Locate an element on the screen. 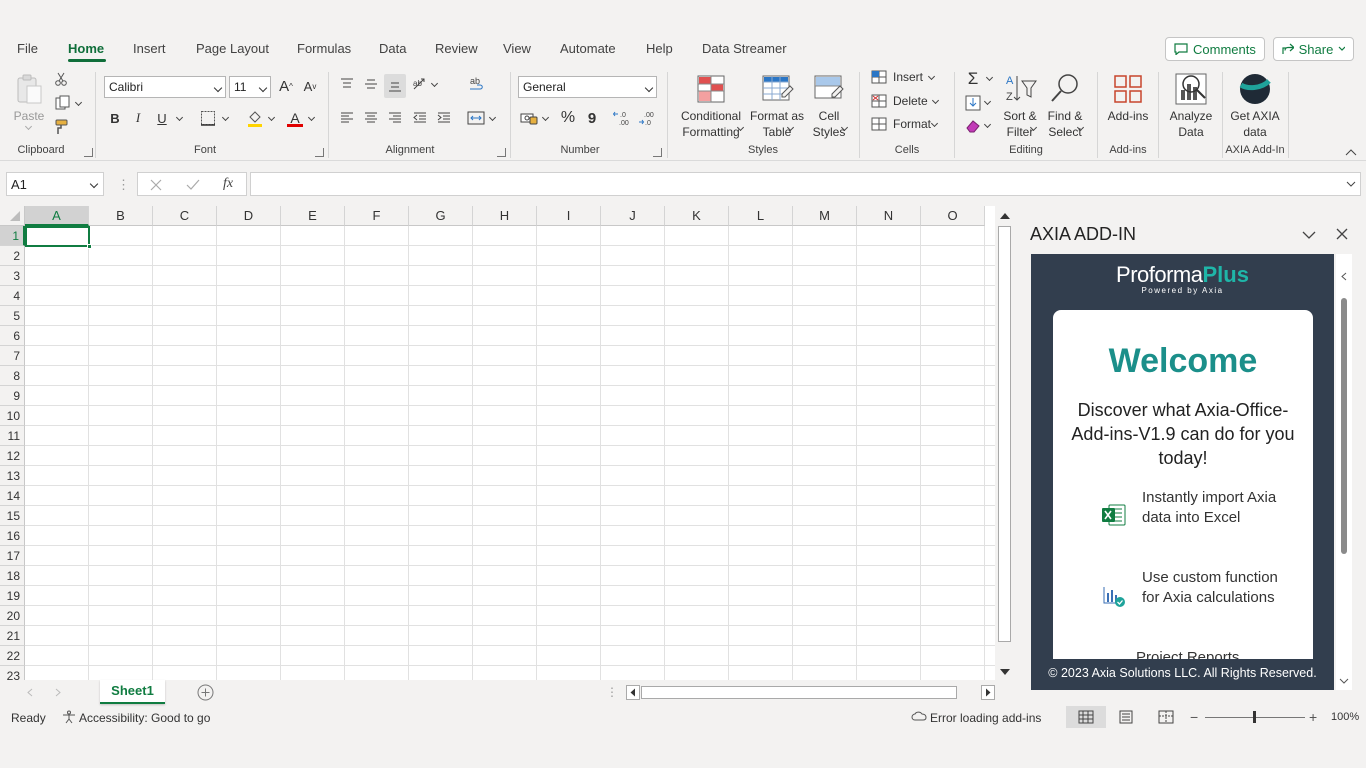  tab-view: View is located at coordinates (517, 48).